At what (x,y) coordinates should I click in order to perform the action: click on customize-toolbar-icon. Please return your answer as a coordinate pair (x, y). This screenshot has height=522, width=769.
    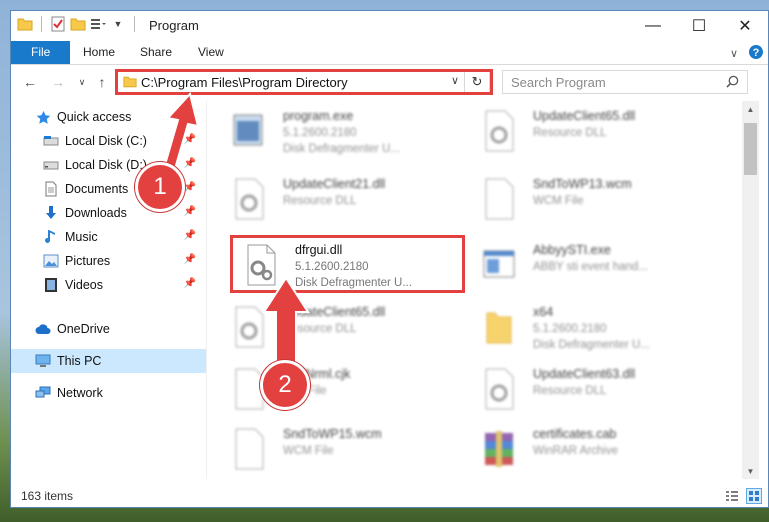
    Looking at the image, I should click on (98, 24).